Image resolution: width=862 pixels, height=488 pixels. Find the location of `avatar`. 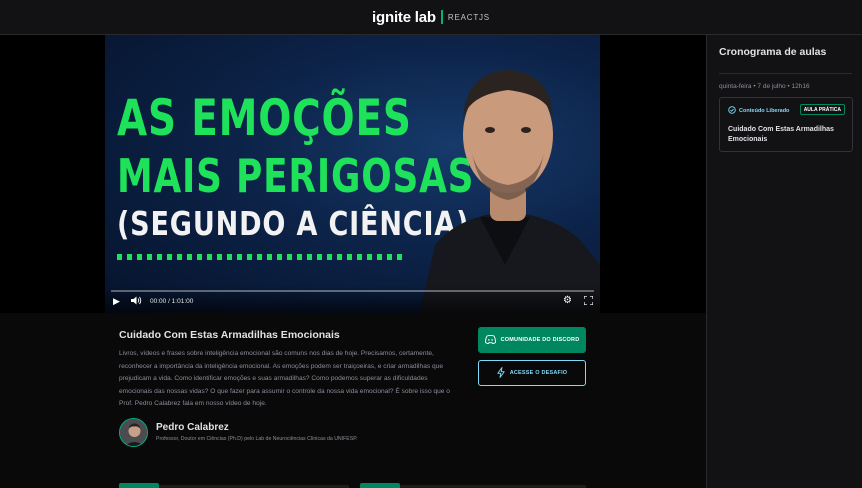

avatar is located at coordinates (133, 432).